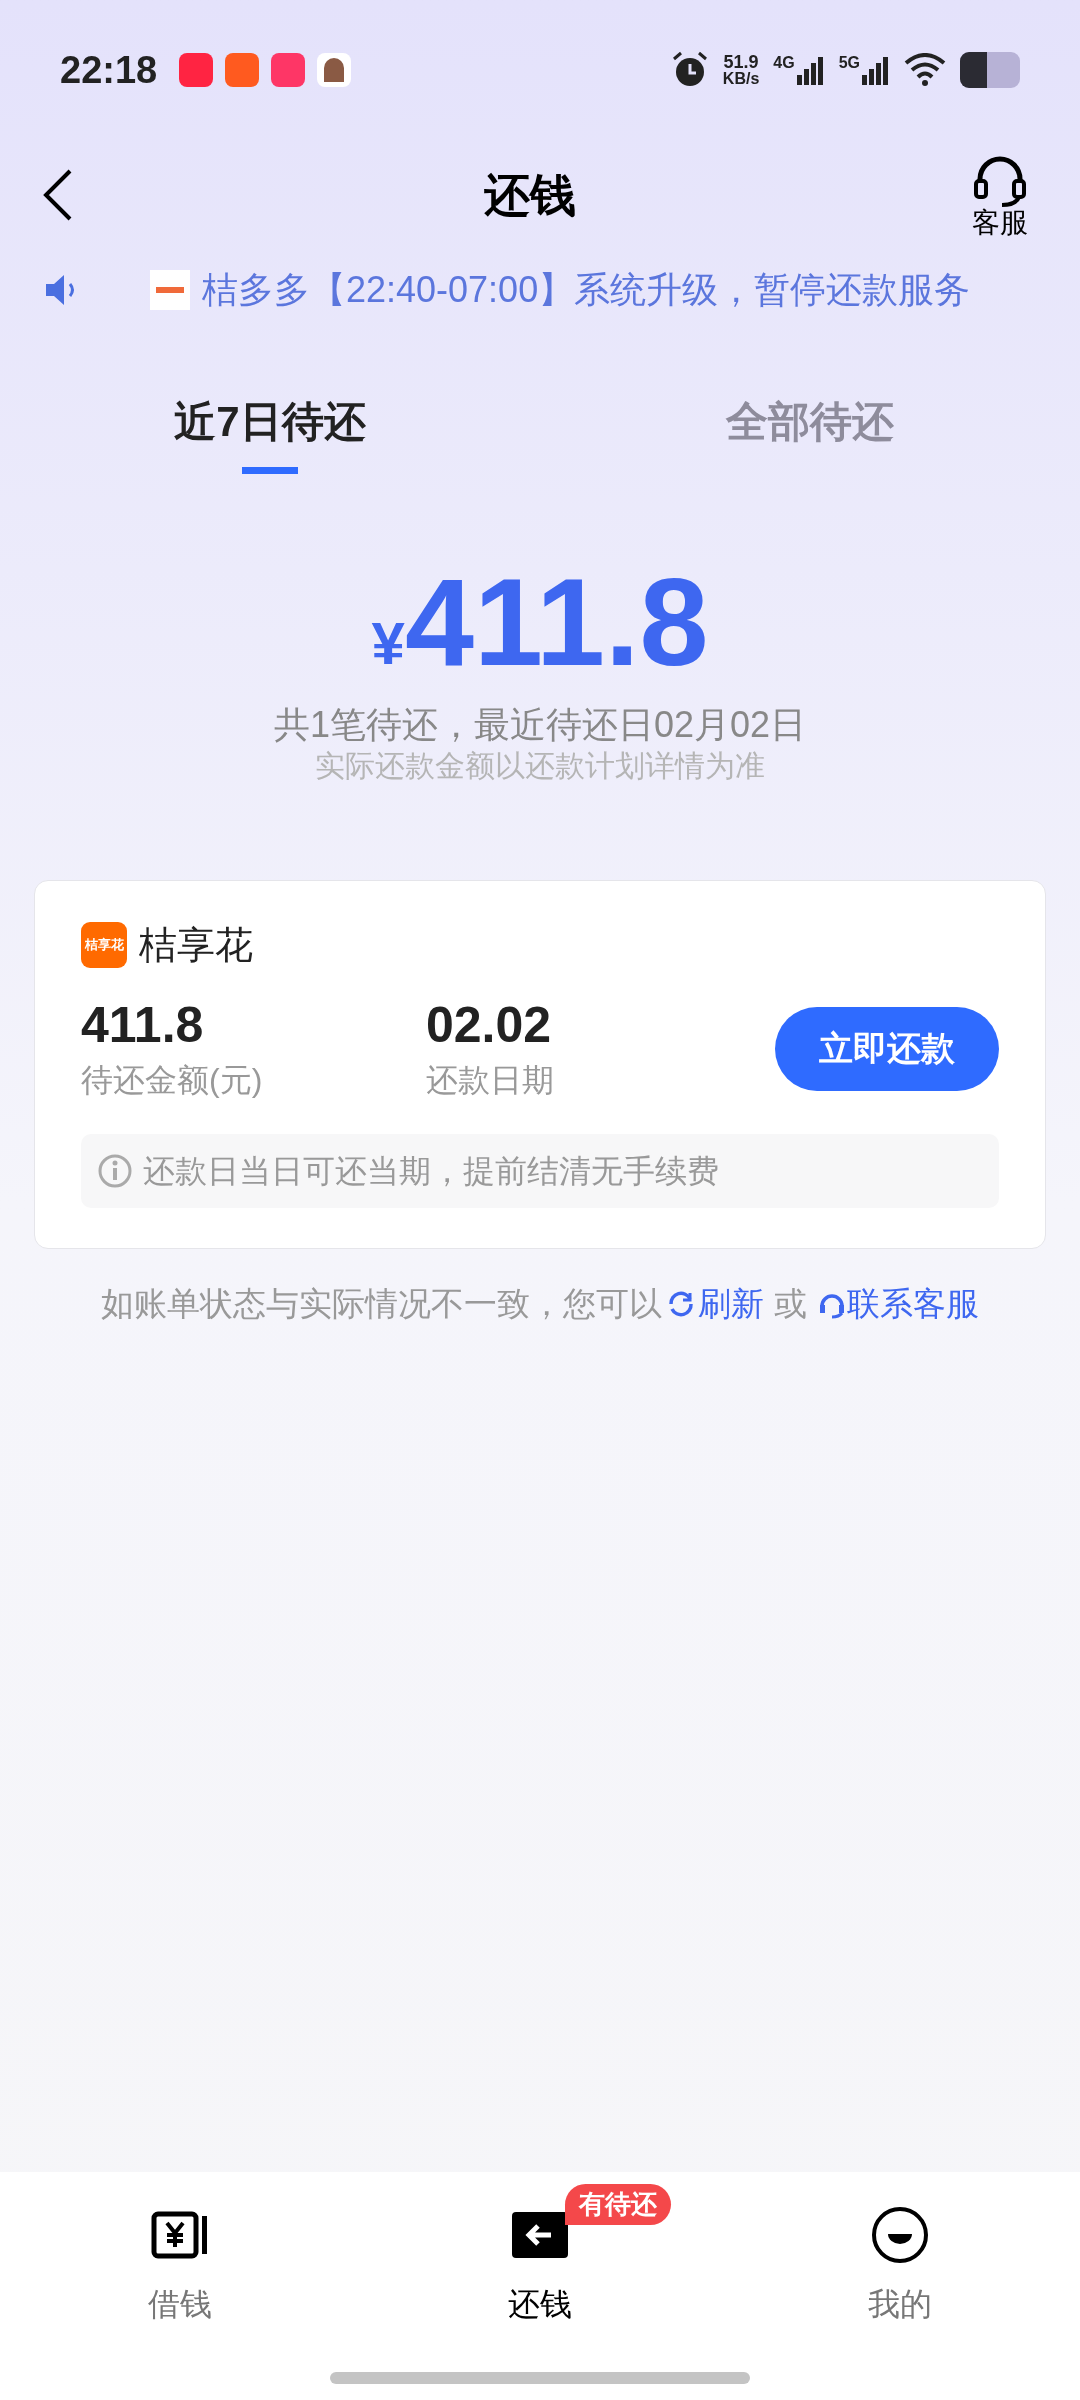 The image size is (1080, 2400). I want to click on tip-text: 还款日当日可还当期，提前结清无手续费, so click(431, 1171).